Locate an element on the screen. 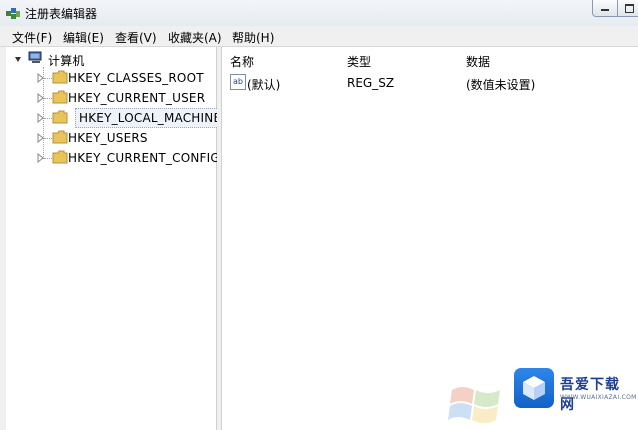 The width and height of the screenshot is (638, 430). site-watermark: 吾爱下载网 WWW.WUAIXIAZAI.COM is located at coordinates (573, 390).